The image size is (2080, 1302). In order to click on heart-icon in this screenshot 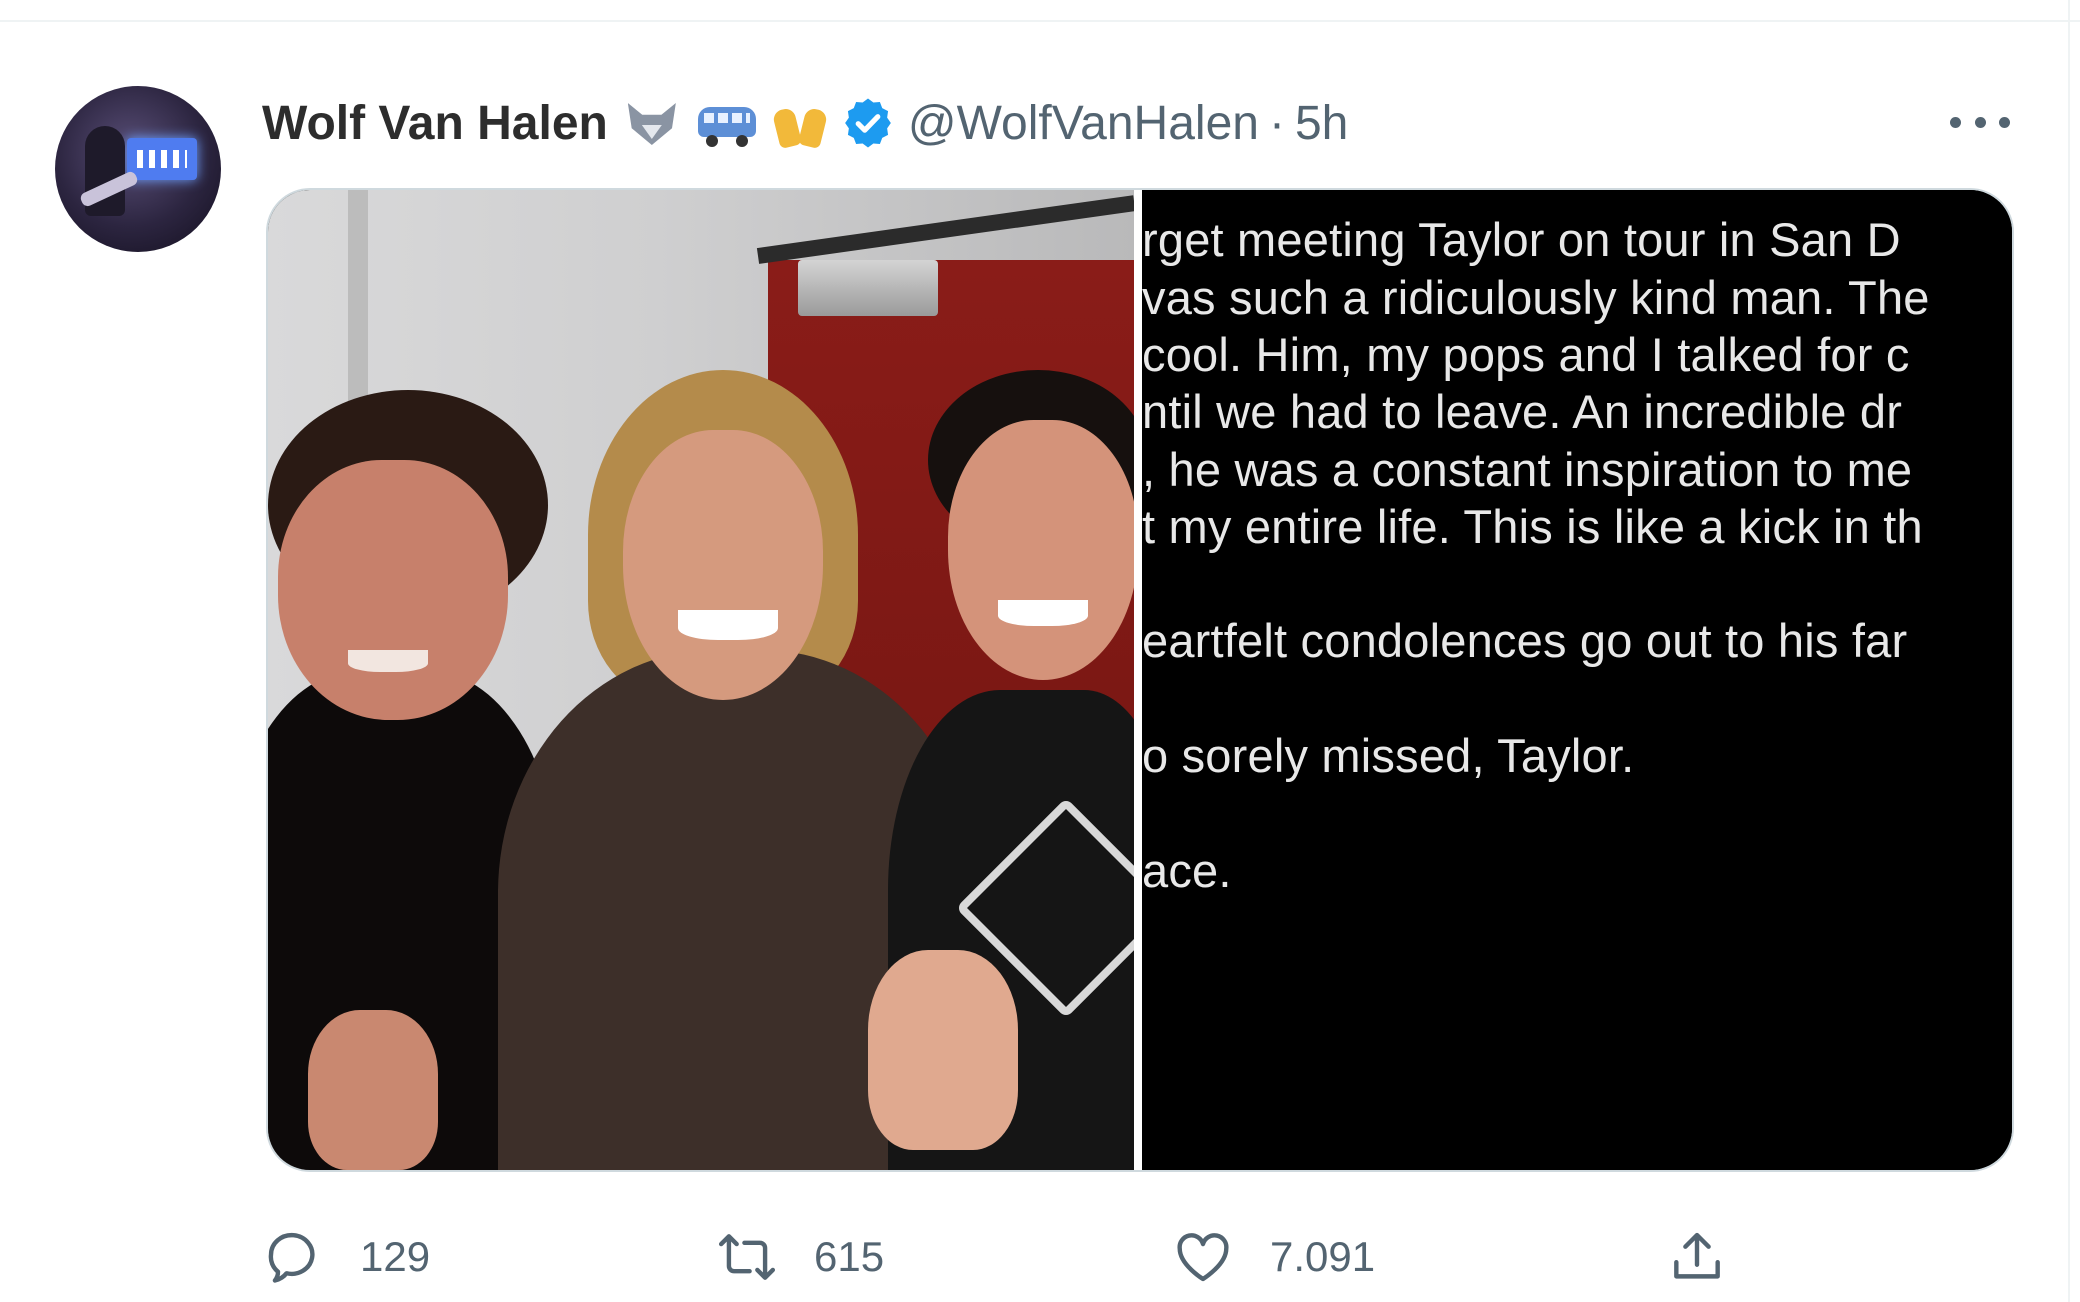, I will do `click(1203, 1257)`.